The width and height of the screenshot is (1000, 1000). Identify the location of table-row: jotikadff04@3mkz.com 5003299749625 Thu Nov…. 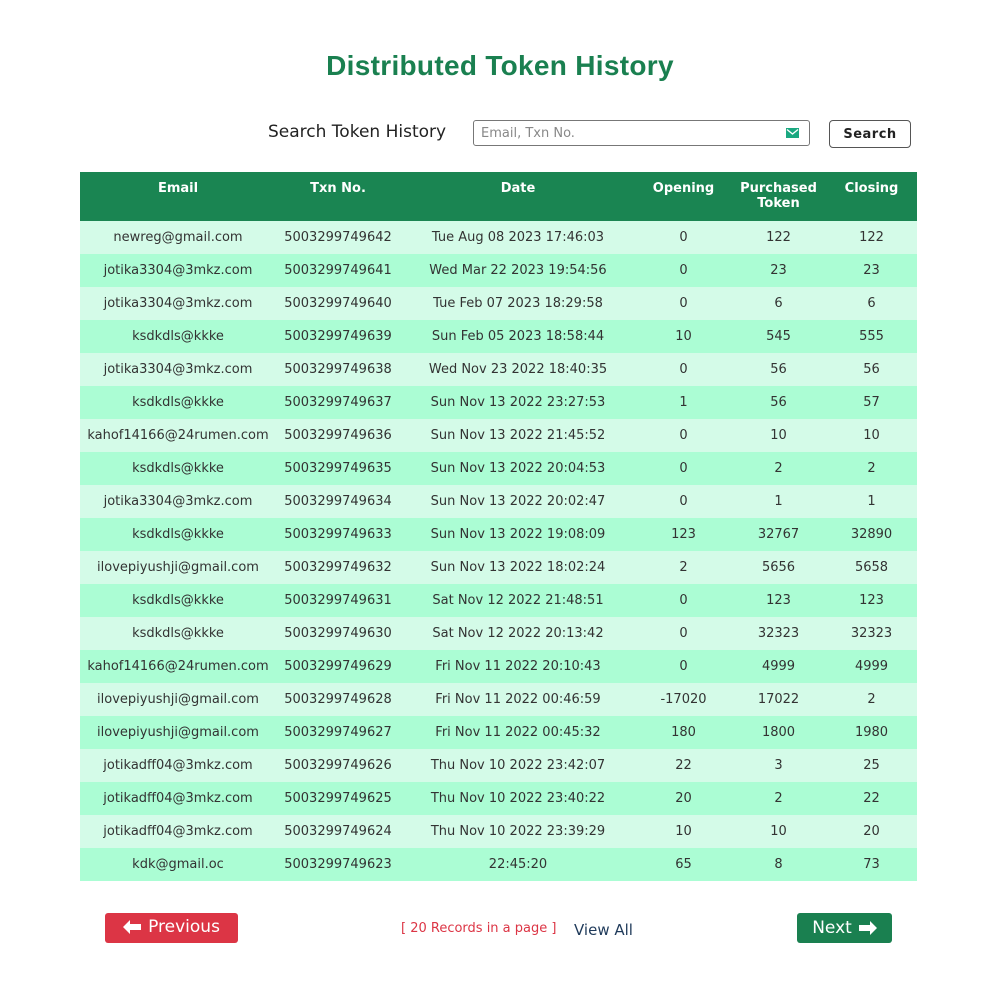
(498, 798).